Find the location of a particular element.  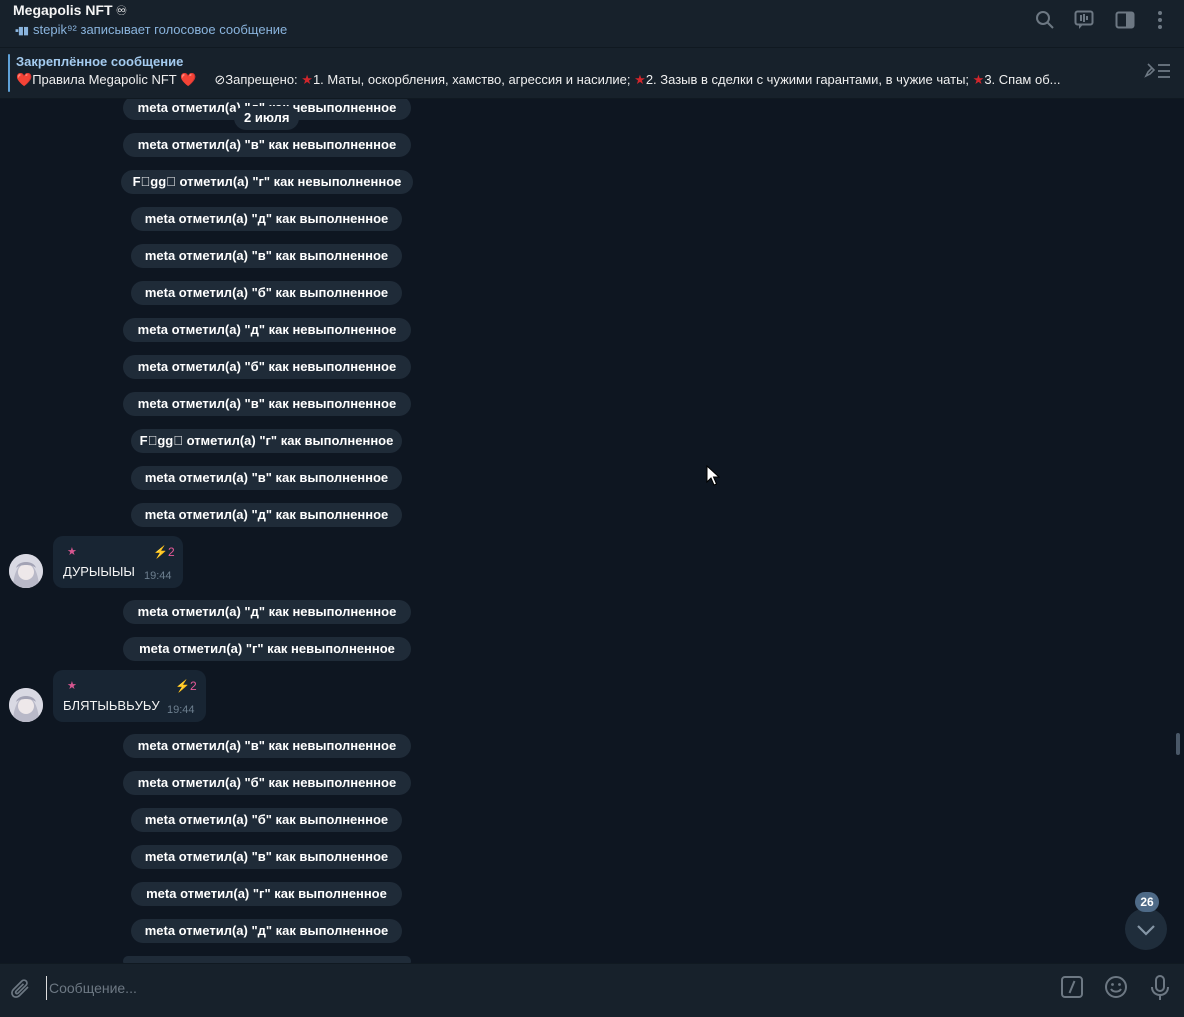

chat-status-text: stepik⁹² записывает голосовое сообщение is located at coordinates (160, 29).